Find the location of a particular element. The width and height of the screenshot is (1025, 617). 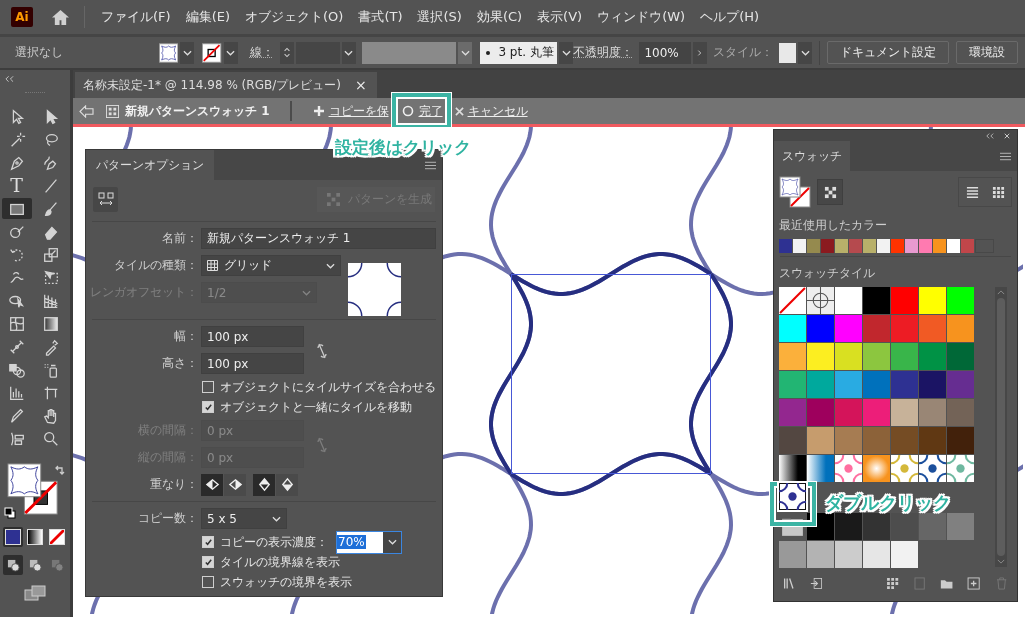

width-field: 100 px is located at coordinates (252, 336).